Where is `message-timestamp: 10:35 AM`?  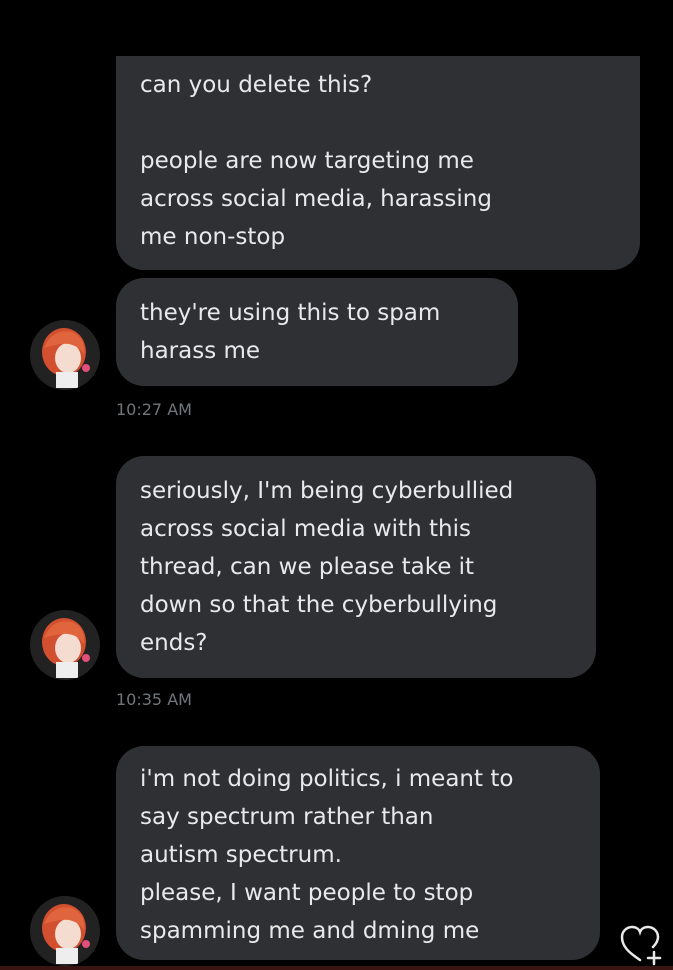
message-timestamp: 10:35 AM is located at coordinates (154, 699).